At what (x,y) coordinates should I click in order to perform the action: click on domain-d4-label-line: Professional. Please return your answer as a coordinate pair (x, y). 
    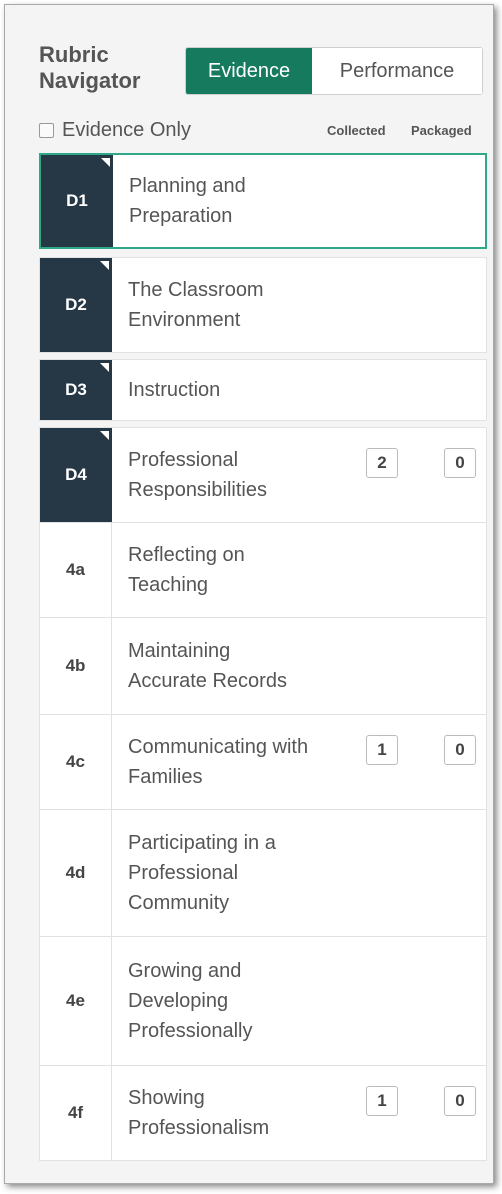
    Looking at the image, I should click on (183, 460).